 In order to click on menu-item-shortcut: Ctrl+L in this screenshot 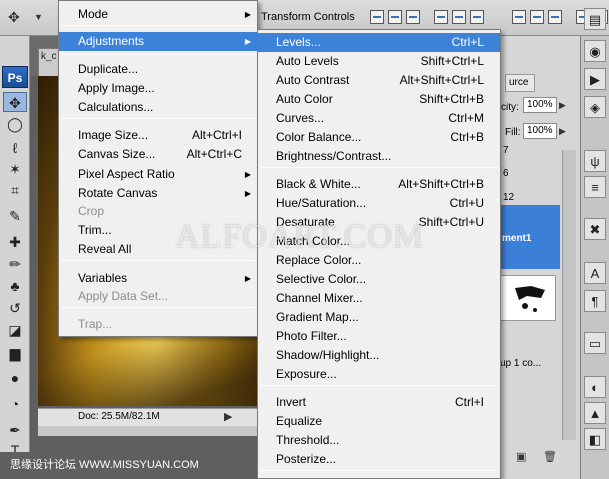, I will do `click(467, 42)`.